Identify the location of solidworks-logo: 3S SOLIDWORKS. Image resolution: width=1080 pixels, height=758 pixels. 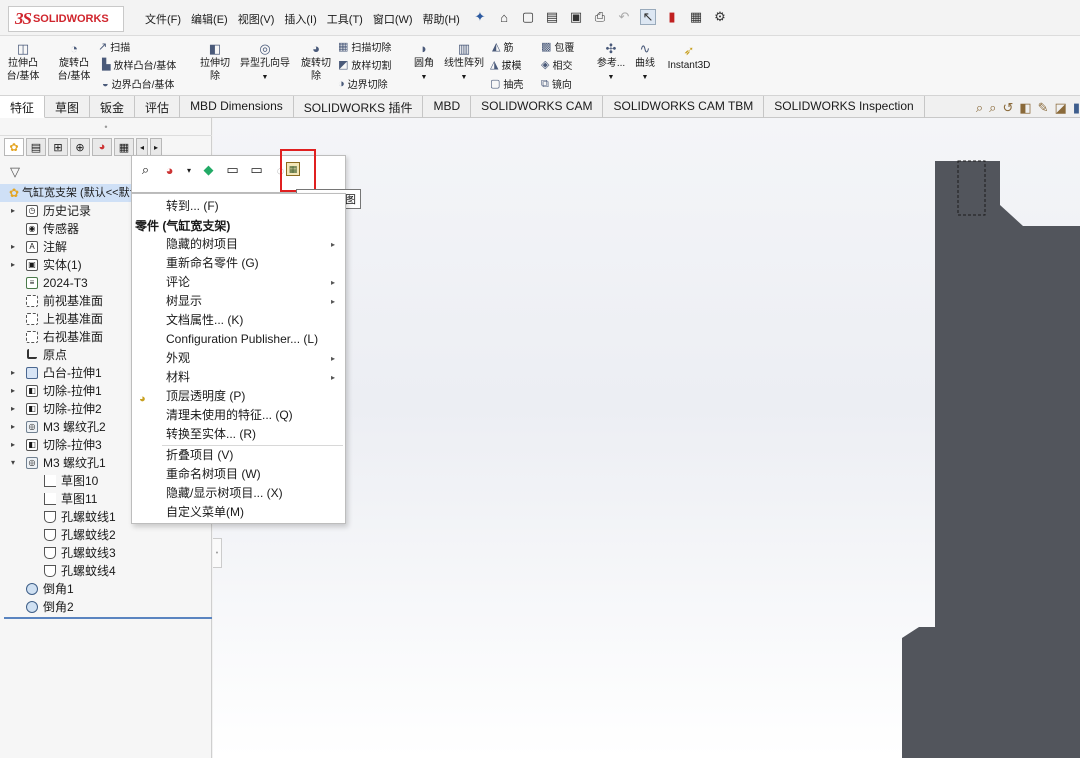
(66, 19).